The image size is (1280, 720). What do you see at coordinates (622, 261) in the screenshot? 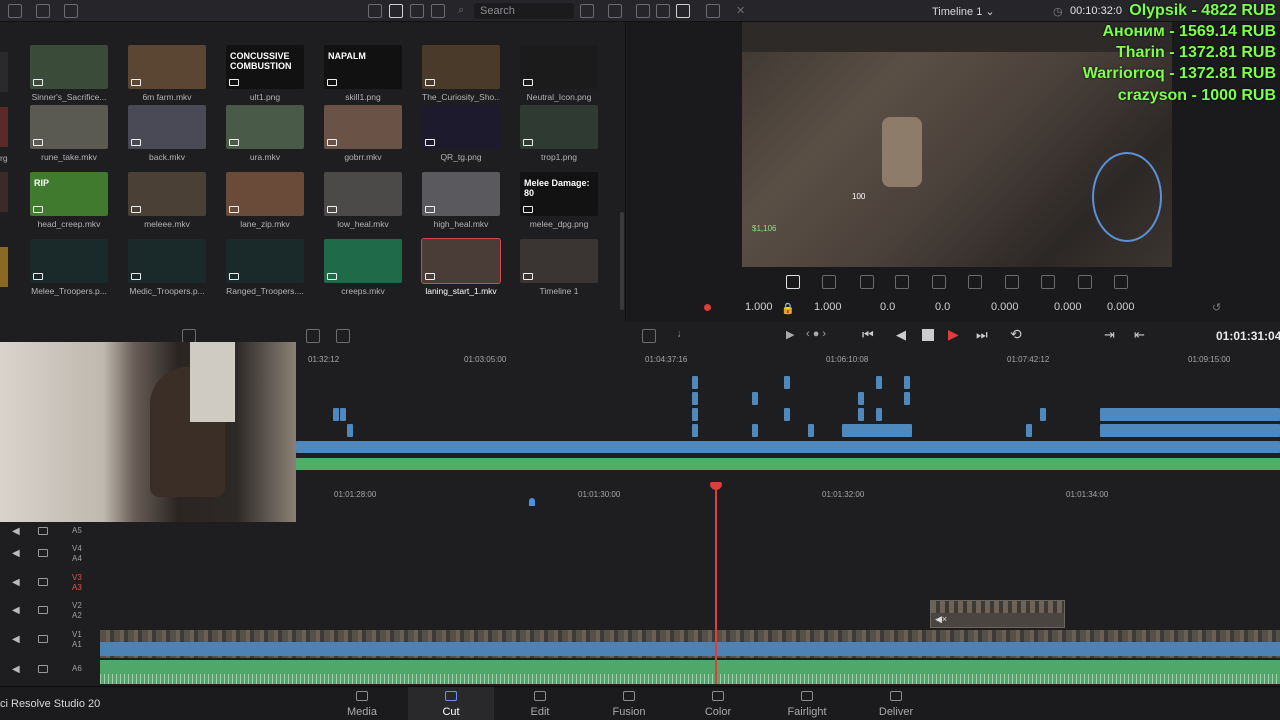
I see `pool-scrollbar` at bounding box center [622, 261].